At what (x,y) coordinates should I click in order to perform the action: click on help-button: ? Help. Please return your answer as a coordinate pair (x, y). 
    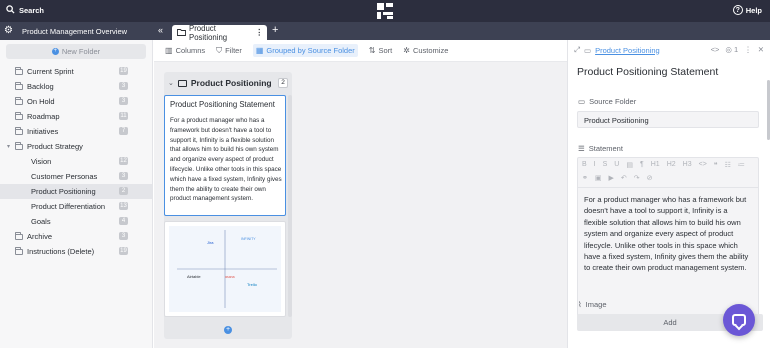
    Looking at the image, I should click on (747, 10).